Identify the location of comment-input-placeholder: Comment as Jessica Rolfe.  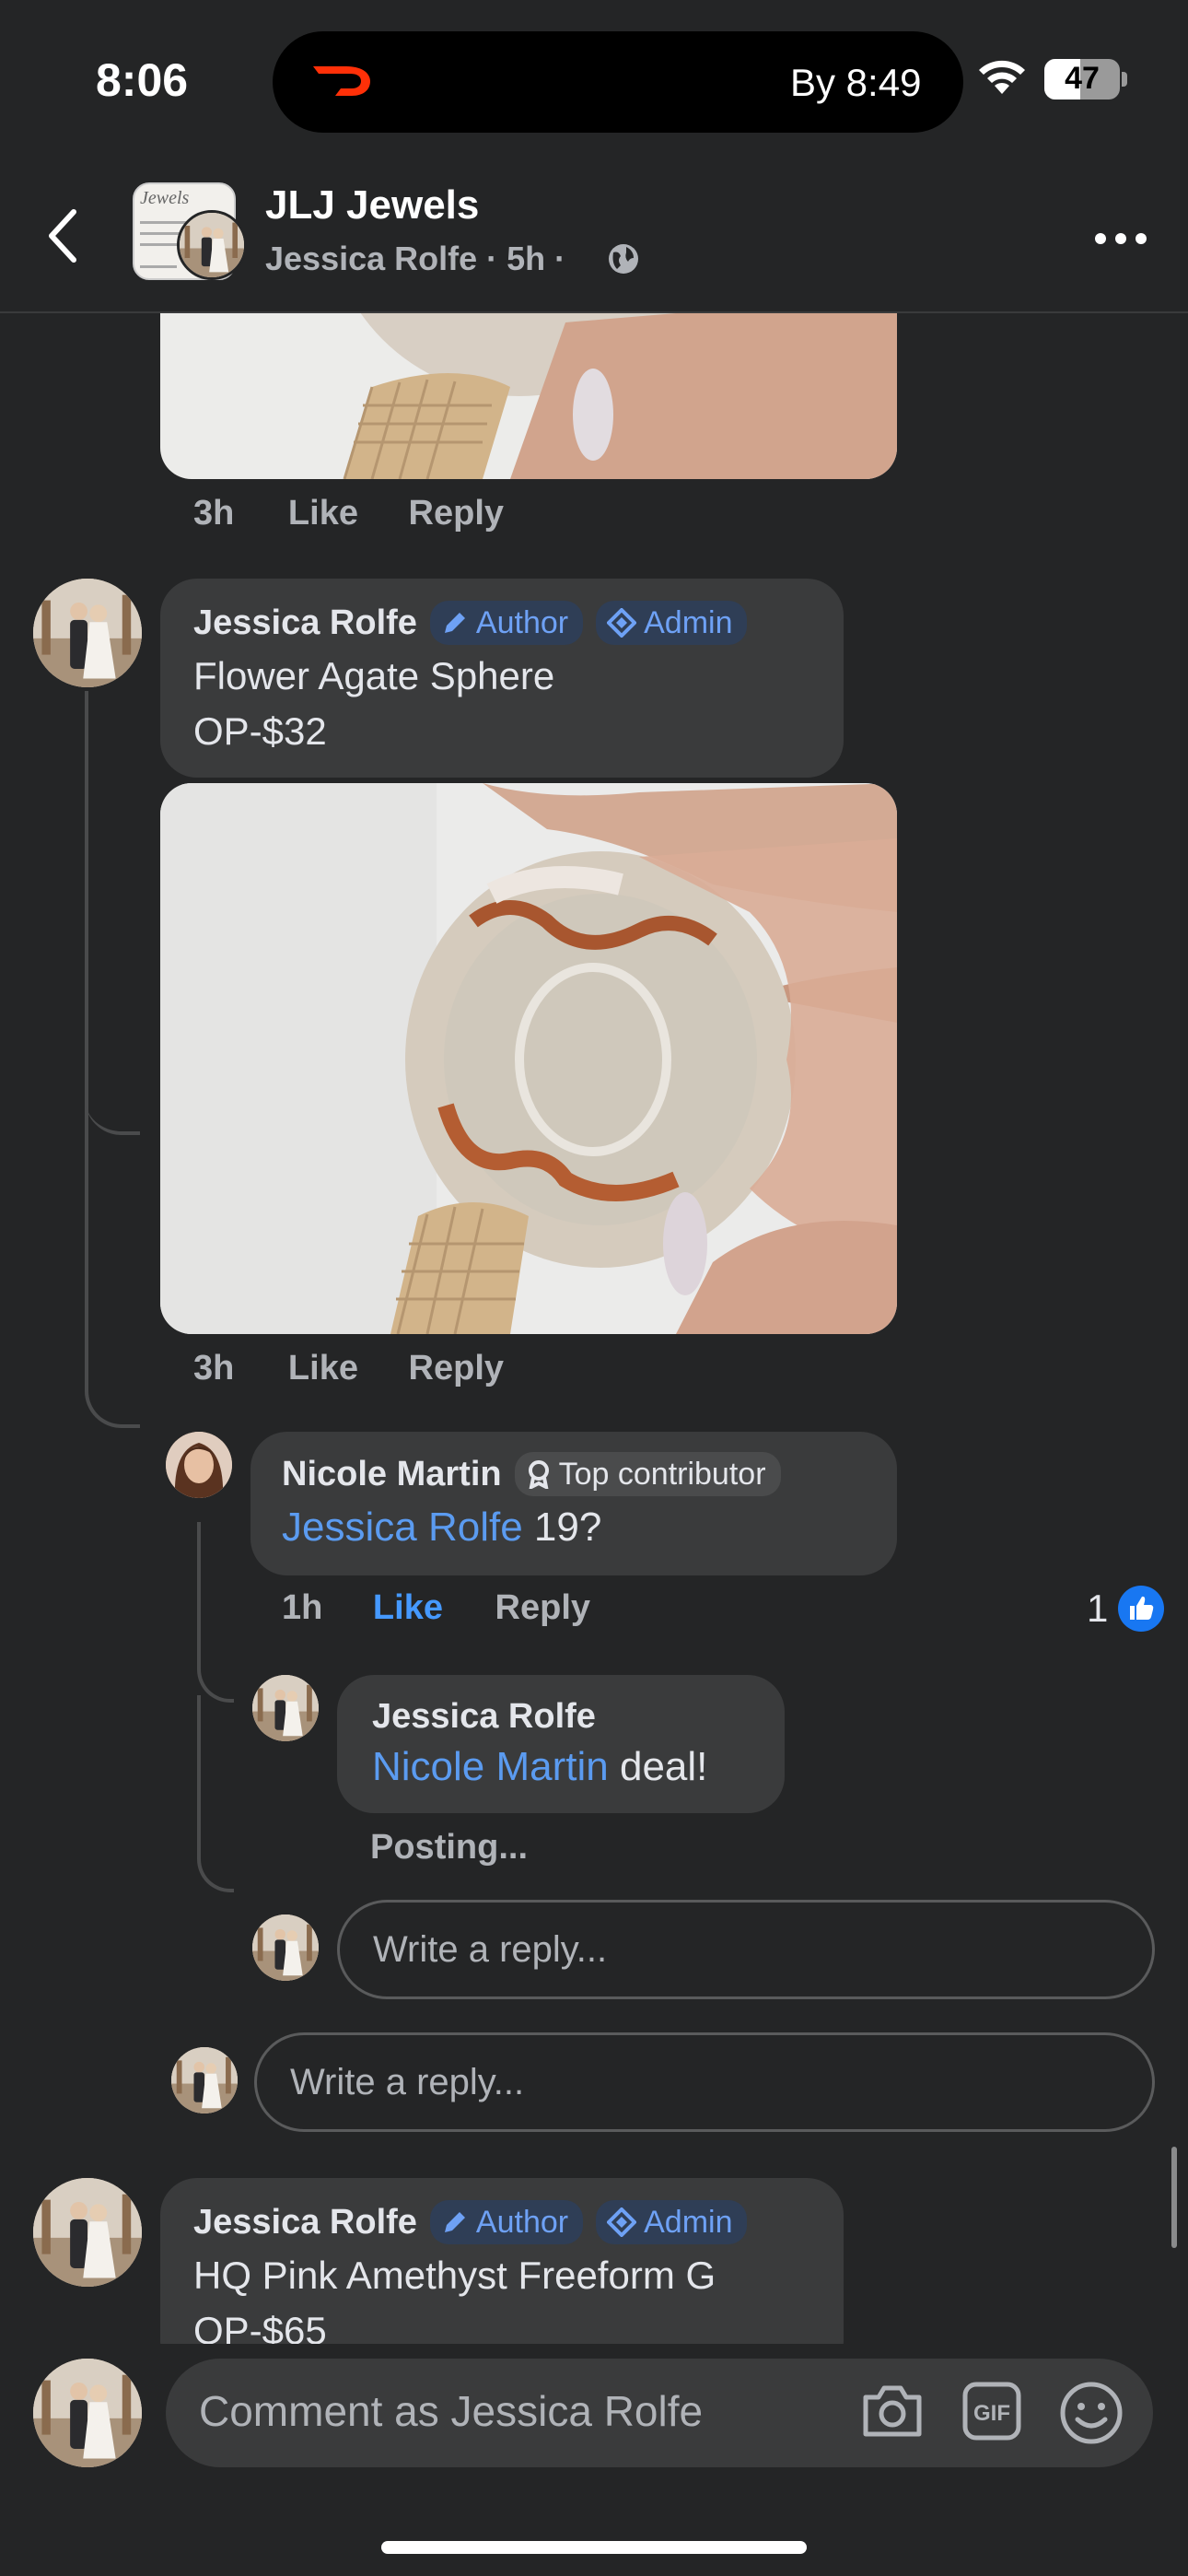
(451, 2411).